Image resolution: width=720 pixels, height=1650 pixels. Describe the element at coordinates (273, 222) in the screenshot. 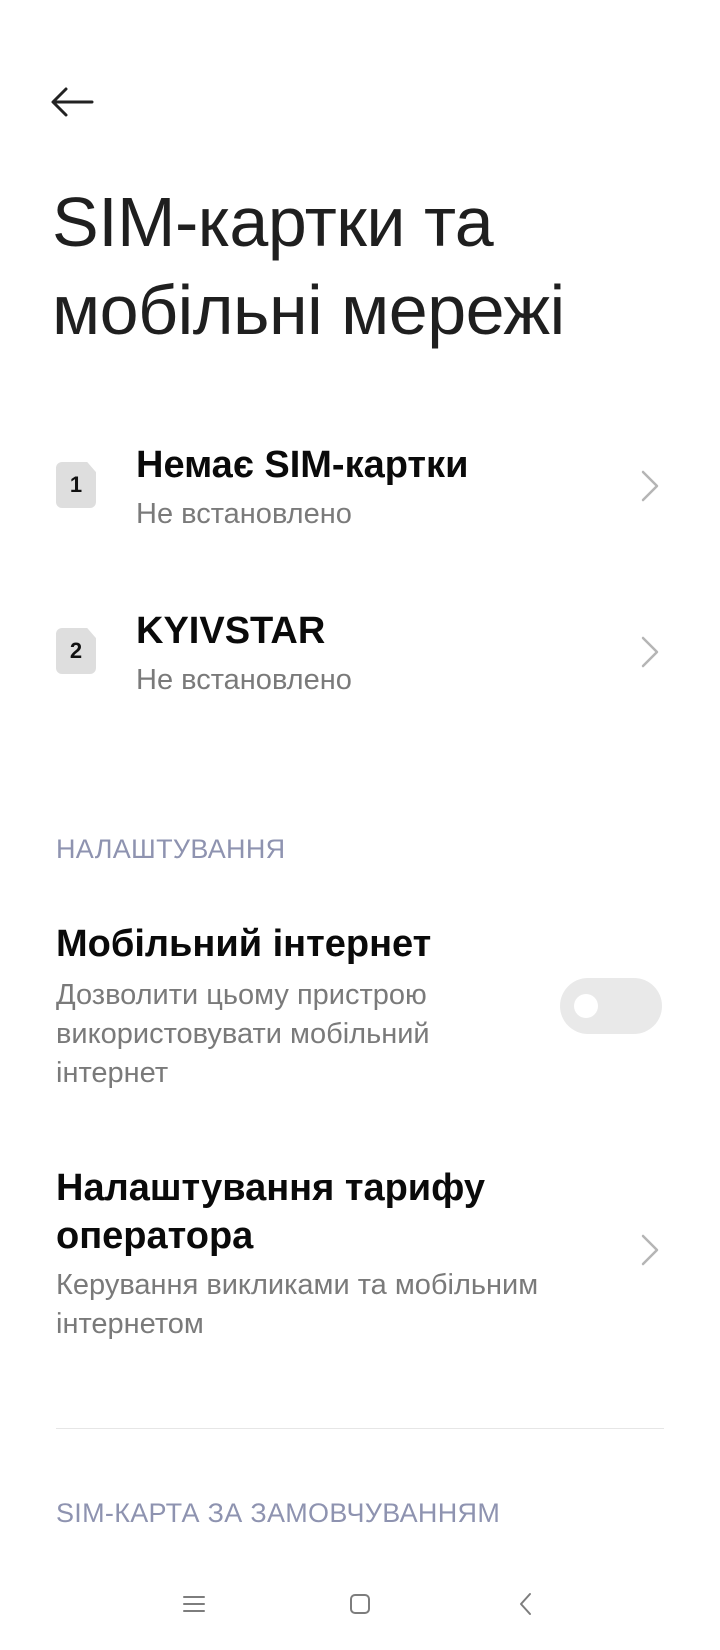

I see `page-title-line1: SIM-картки та` at that location.